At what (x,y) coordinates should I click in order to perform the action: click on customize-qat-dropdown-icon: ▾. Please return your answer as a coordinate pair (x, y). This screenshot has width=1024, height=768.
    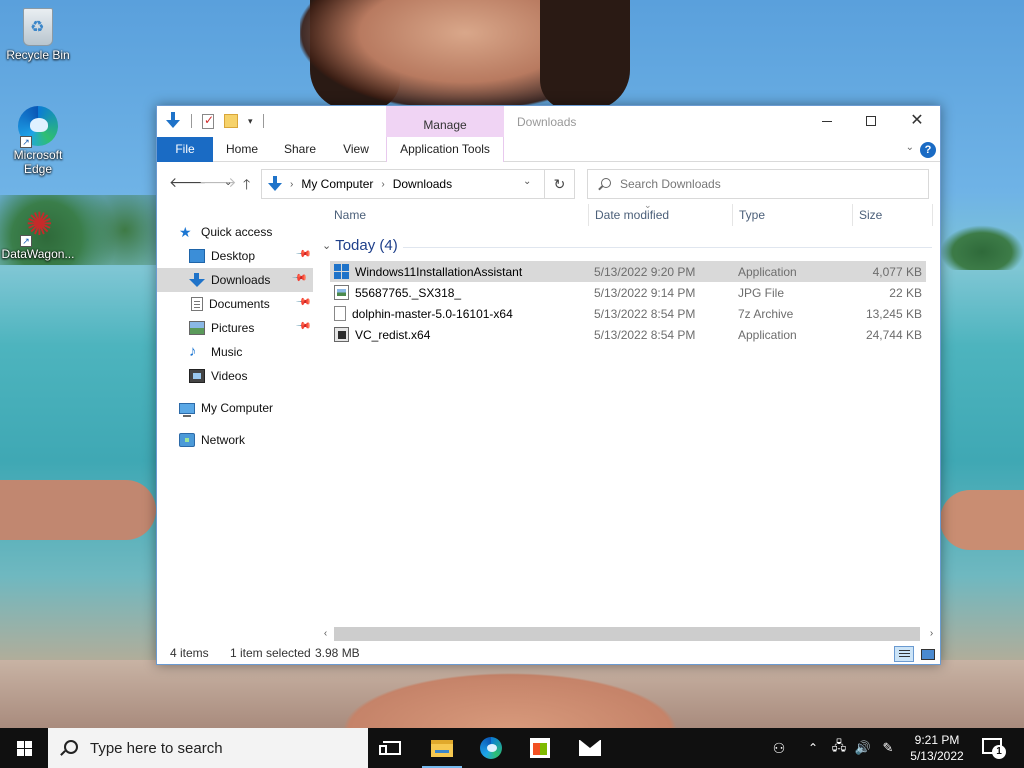
    Looking at the image, I should click on (250, 121).